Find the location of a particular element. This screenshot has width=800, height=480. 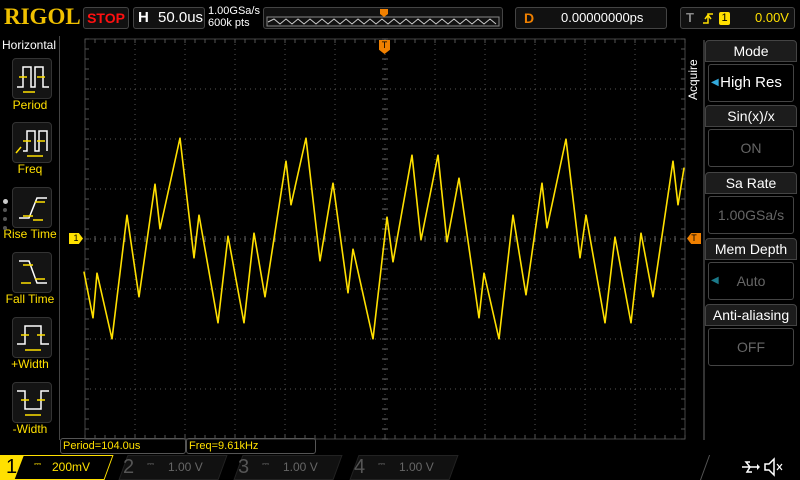

memory-overview is located at coordinates (383, 18).